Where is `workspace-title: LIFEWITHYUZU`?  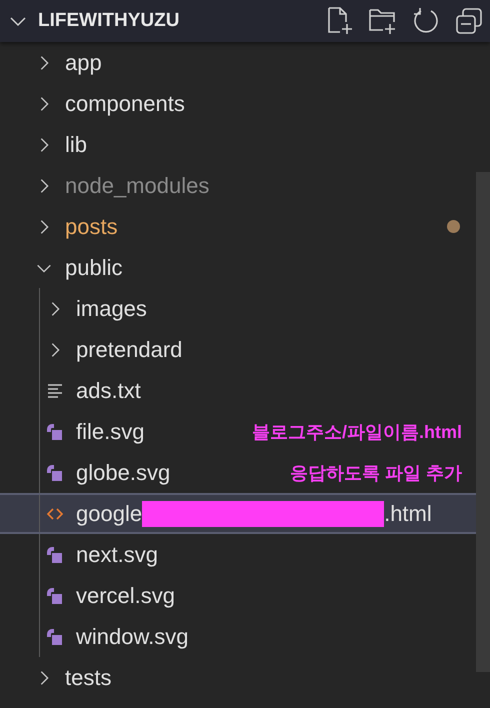 workspace-title: LIFEWITHYUZU is located at coordinates (109, 21).